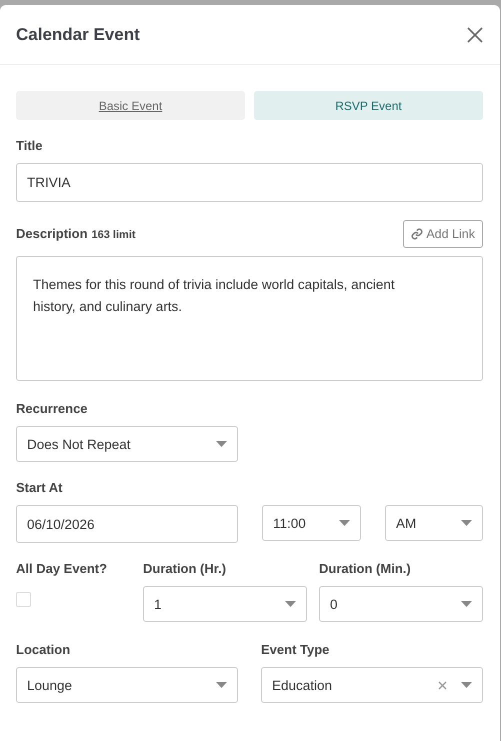 This screenshot has height=741, width=501. Describe the element at coordinates (401, 604) in the screenshot. I see `select-field: 0` at that location.